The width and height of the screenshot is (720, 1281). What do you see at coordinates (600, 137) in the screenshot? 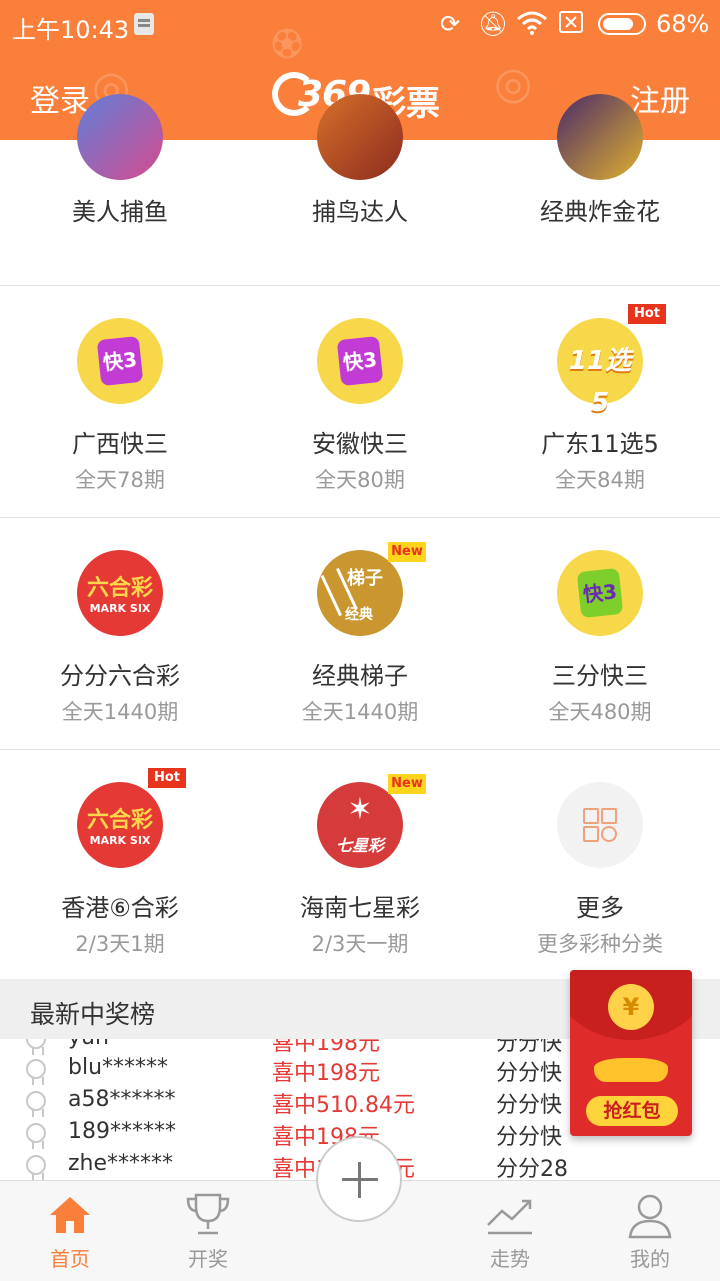
I see `card-game-icon` at bounding box center [600, 137].